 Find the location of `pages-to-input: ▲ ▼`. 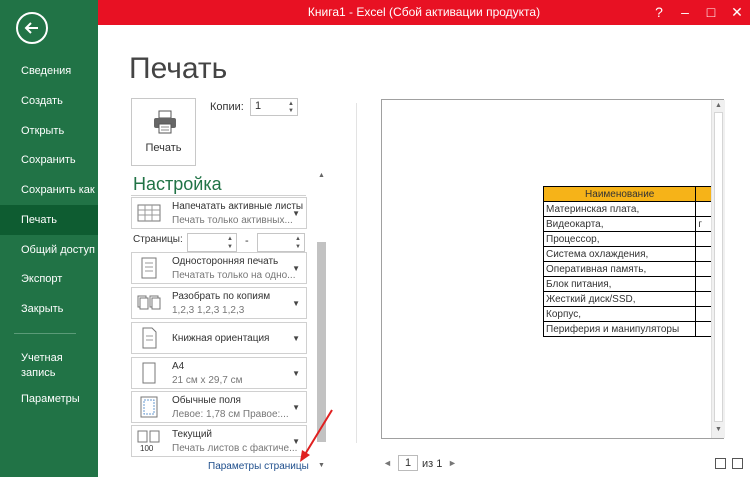

pages-to-input: ▲ ▼ is located at coordinates (281, 242).